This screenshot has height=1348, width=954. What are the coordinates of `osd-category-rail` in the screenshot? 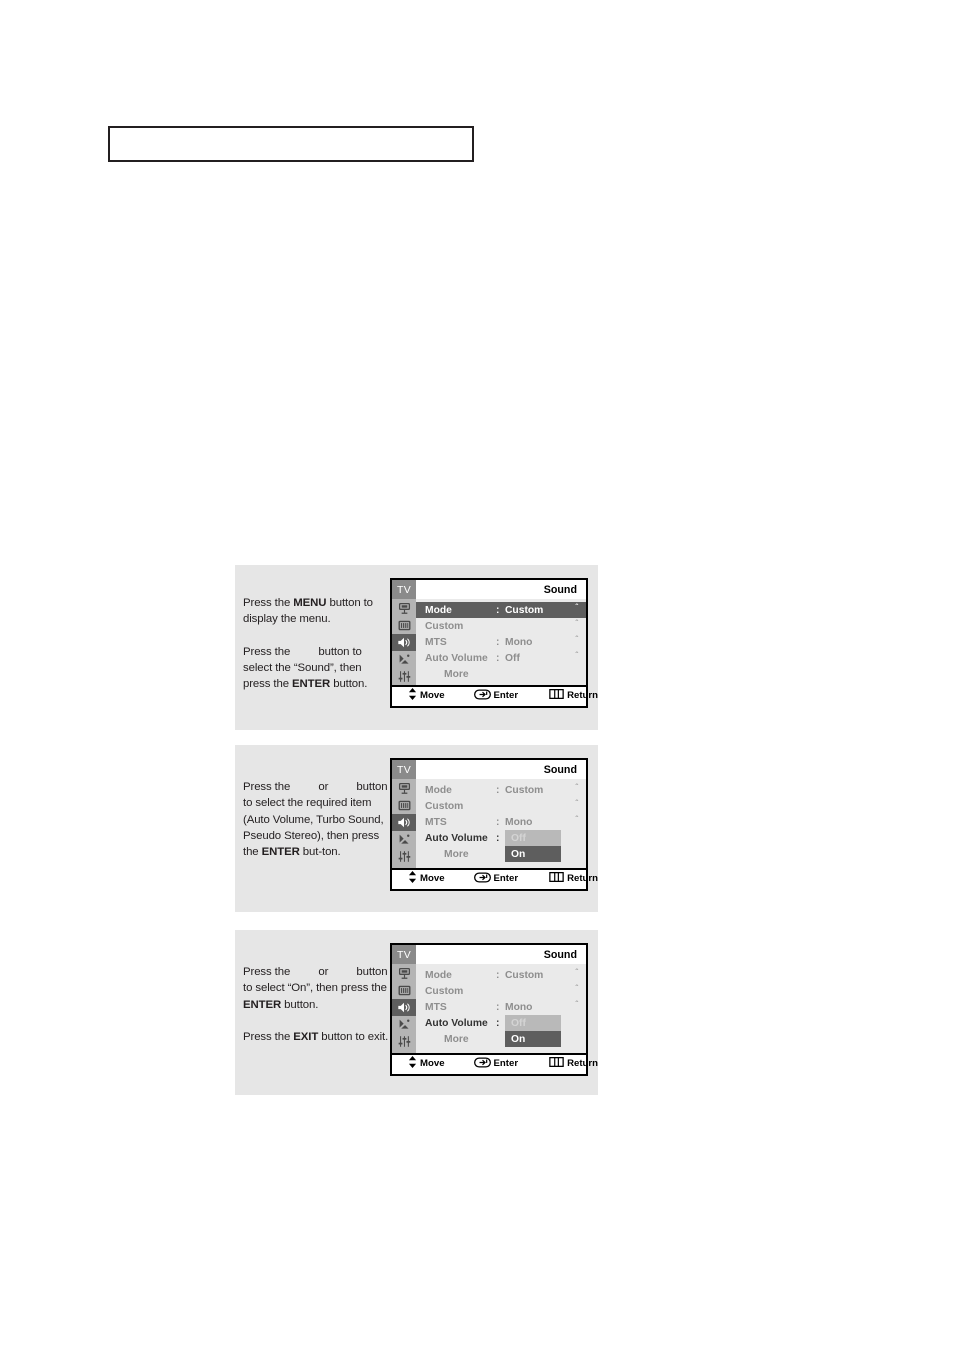 It's located at (404, 1008).